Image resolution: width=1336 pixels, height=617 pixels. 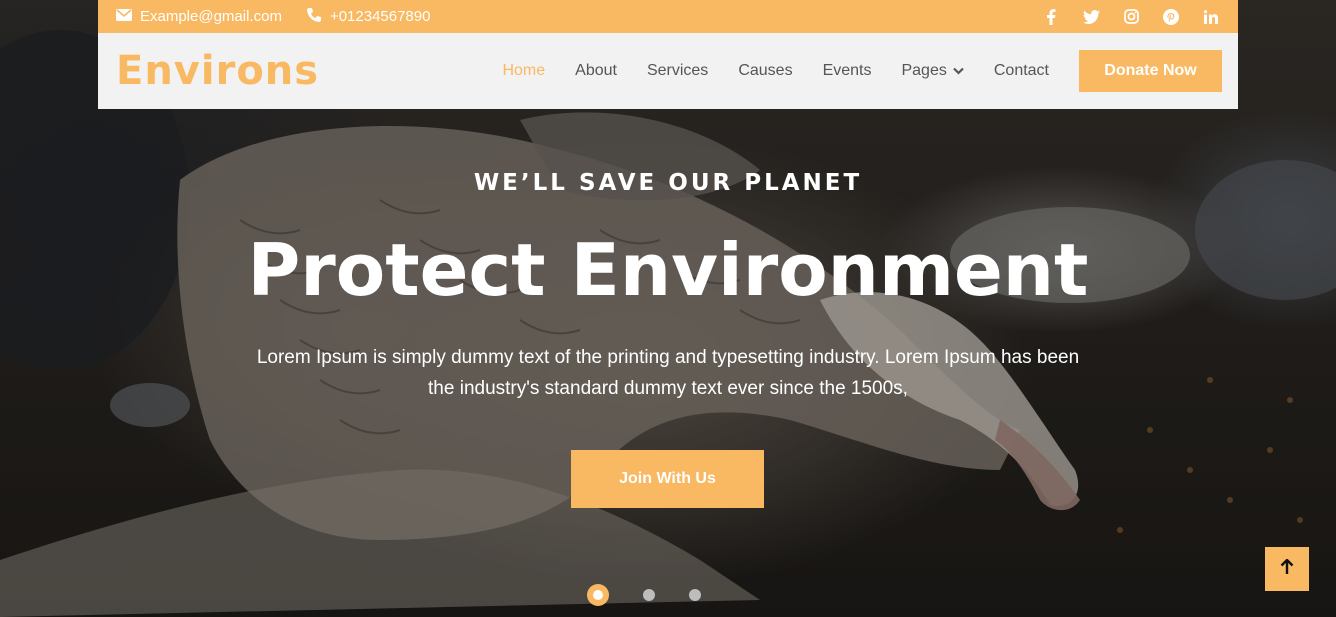 What do you see at coordinates (667, 479) in the screenshot?
I see `join-with-us-button: Join With Us` at bounding box center [667, 479].